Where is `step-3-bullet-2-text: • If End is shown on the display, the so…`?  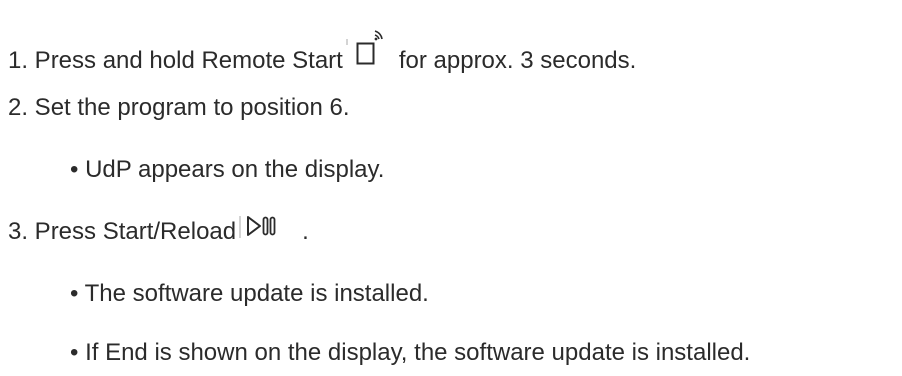
step-3-bullet-2-text: • If End is shown on the display, the so… is located at coordinates (410, 352).